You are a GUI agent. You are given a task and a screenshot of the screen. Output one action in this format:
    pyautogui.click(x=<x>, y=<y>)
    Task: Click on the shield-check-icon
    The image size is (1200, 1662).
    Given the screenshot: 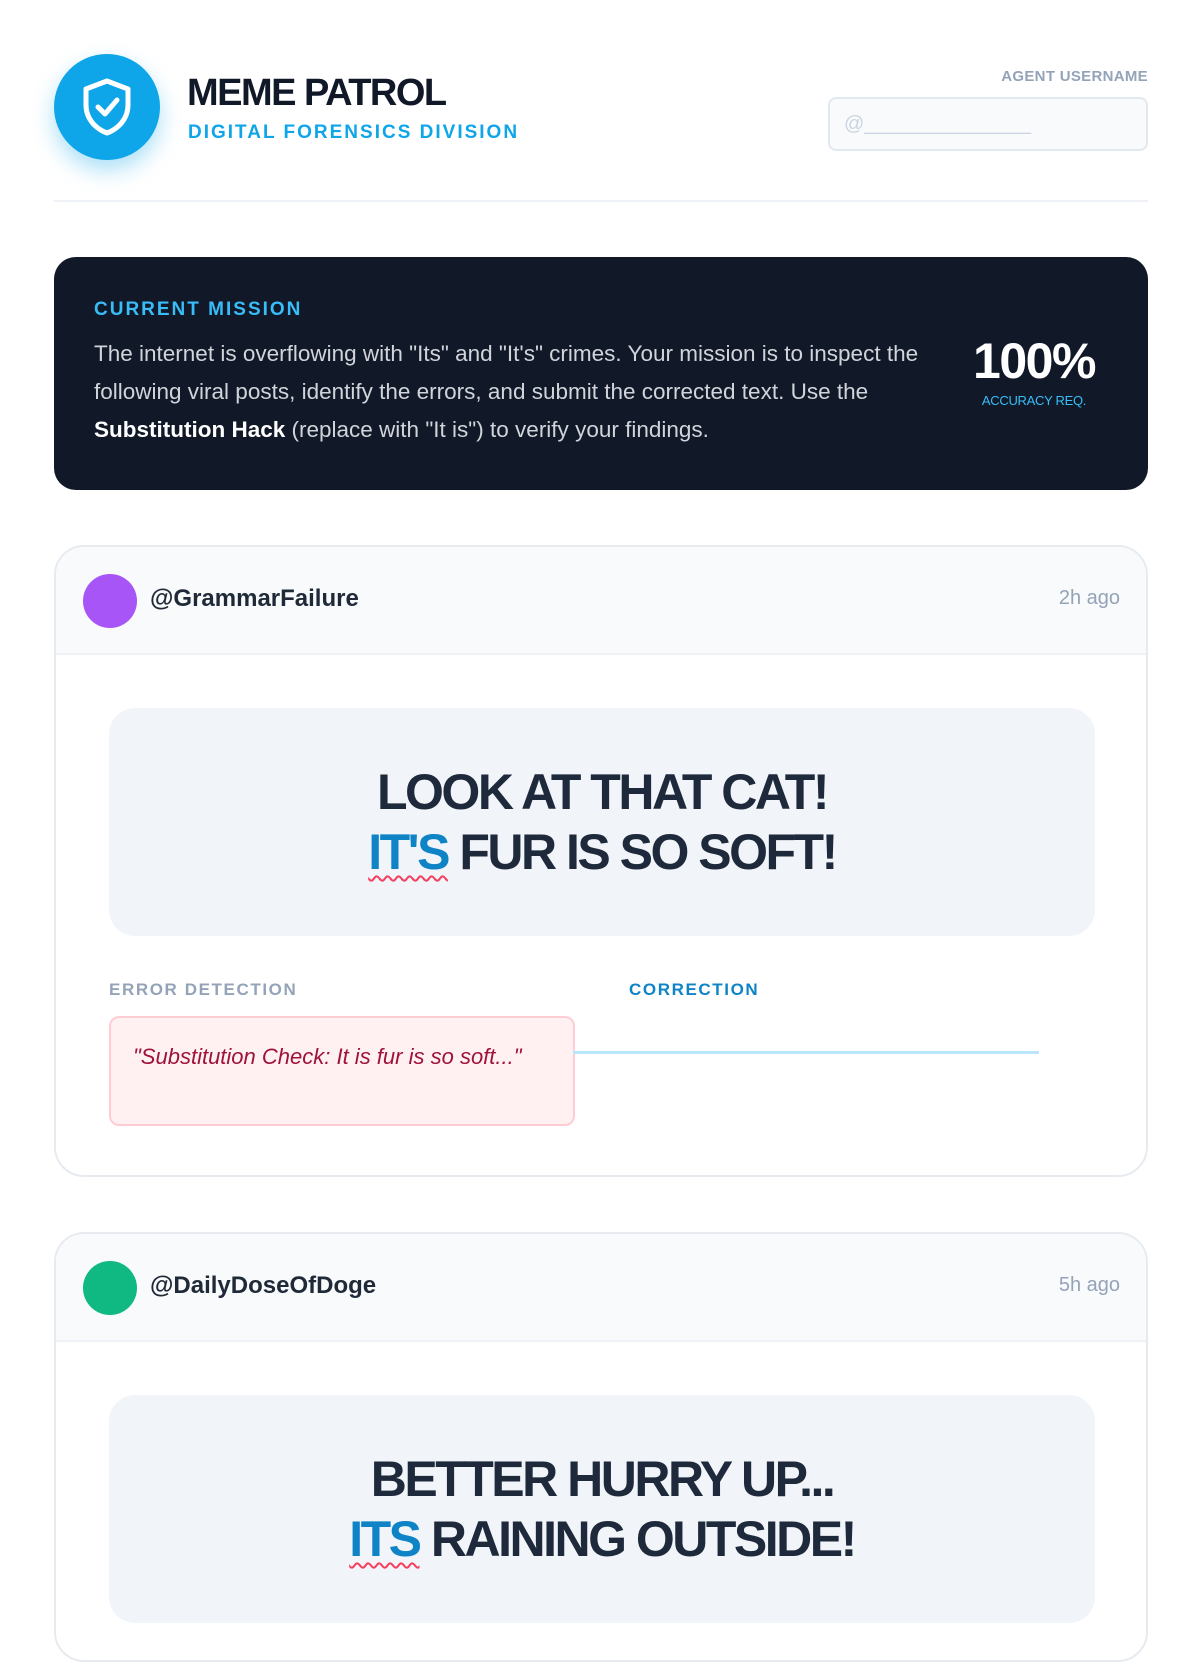 What is the action you would take?
    pyautogui.click(x=107, y=107)
    